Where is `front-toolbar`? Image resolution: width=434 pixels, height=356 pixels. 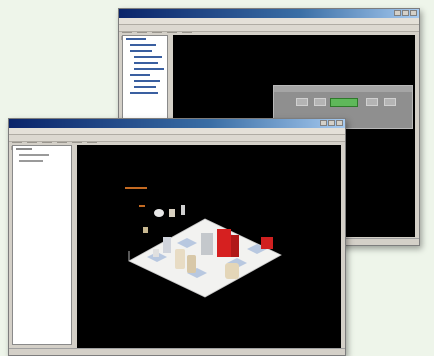 front-toolbar is located at coordinates (177, 142).